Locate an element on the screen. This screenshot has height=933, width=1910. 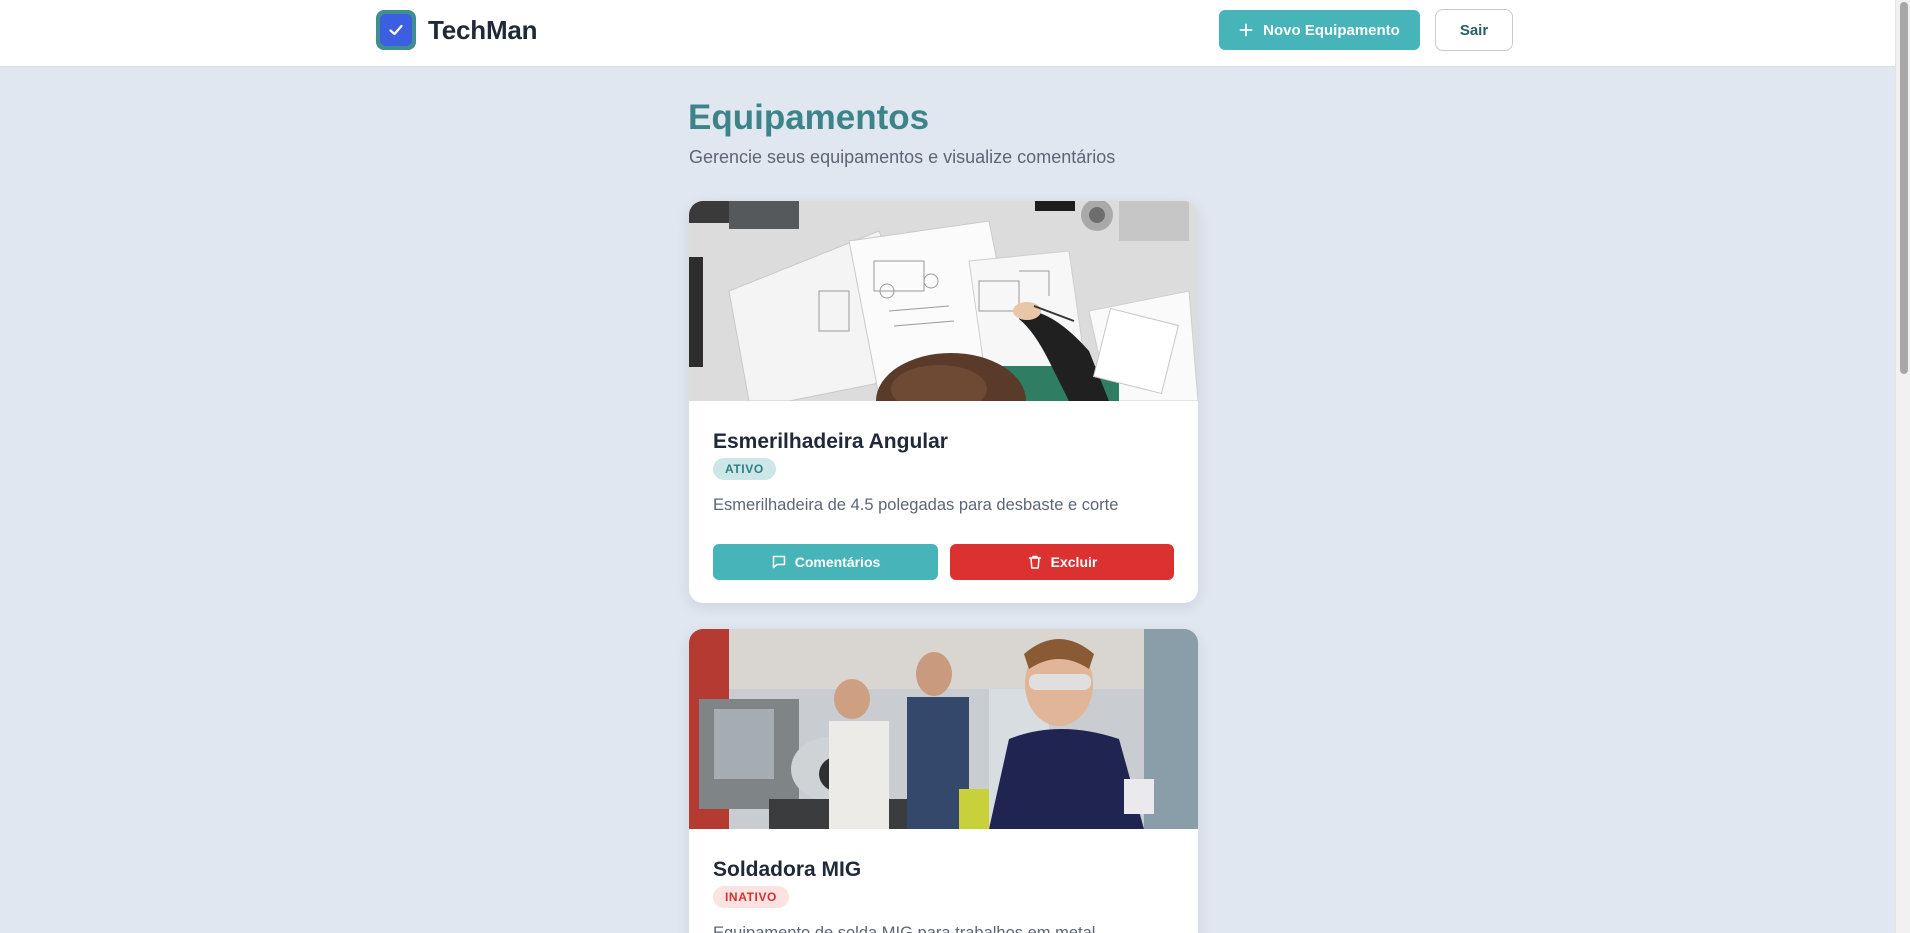
check-icon is located at coordinates (396, 30).